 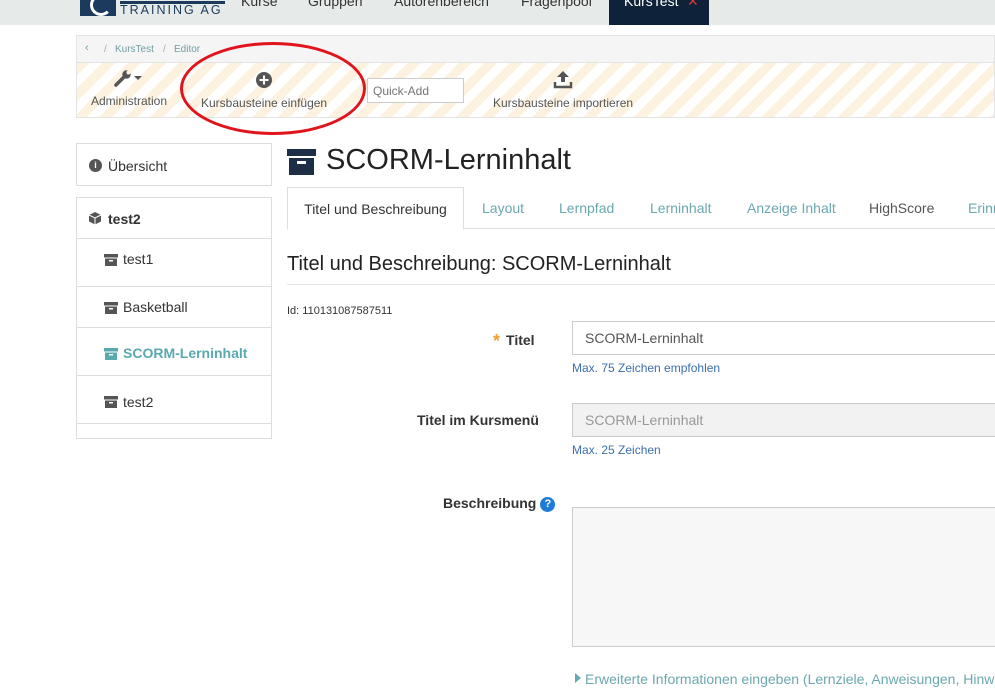 What do you see at coordinates (415, 90) in the screenshot?
I see `quick-add-input` at bounding box center [415, 90].